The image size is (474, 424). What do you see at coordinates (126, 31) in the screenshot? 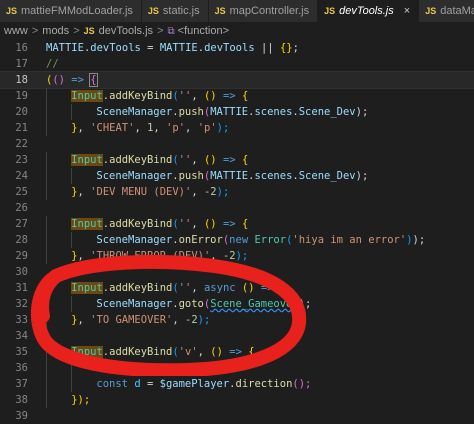
I see `breadcrumb-item: devTools.js` at bounding box center [126, 31].